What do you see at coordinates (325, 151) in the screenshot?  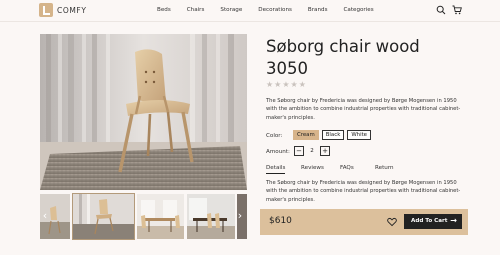 I see `increase-button: +` at bounding box center [325, 151].